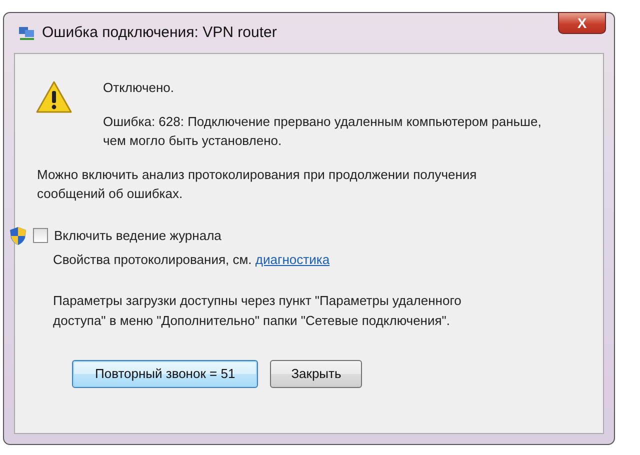 This screenshot has height=455, width=640. What do you see at coordinates (18, 236) in the screenshot?
I see `shield-icon` at bounding box center [18, 236].